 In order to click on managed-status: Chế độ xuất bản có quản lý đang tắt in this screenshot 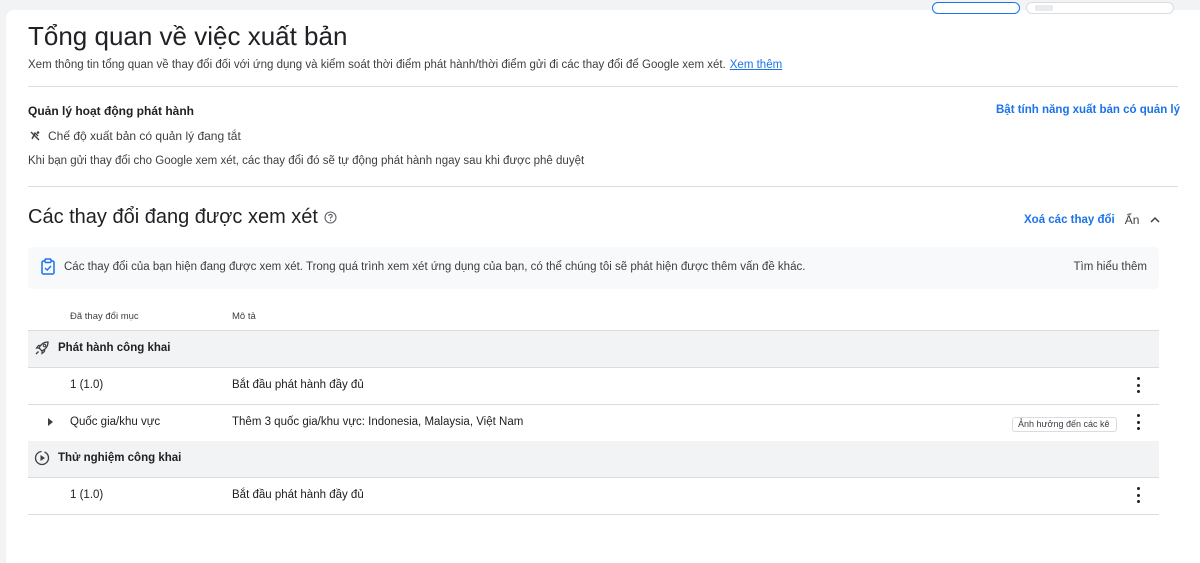, I will do `click(134, 136)`.